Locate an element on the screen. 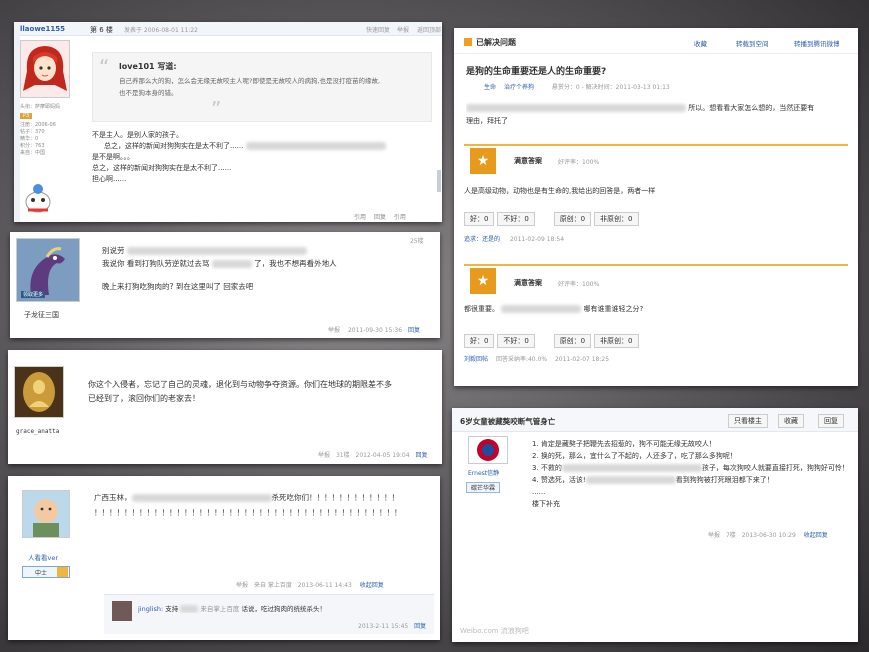 This screenshot has height=652, width=869. username: 子龙征三国 is located at coordinates (41, 315).